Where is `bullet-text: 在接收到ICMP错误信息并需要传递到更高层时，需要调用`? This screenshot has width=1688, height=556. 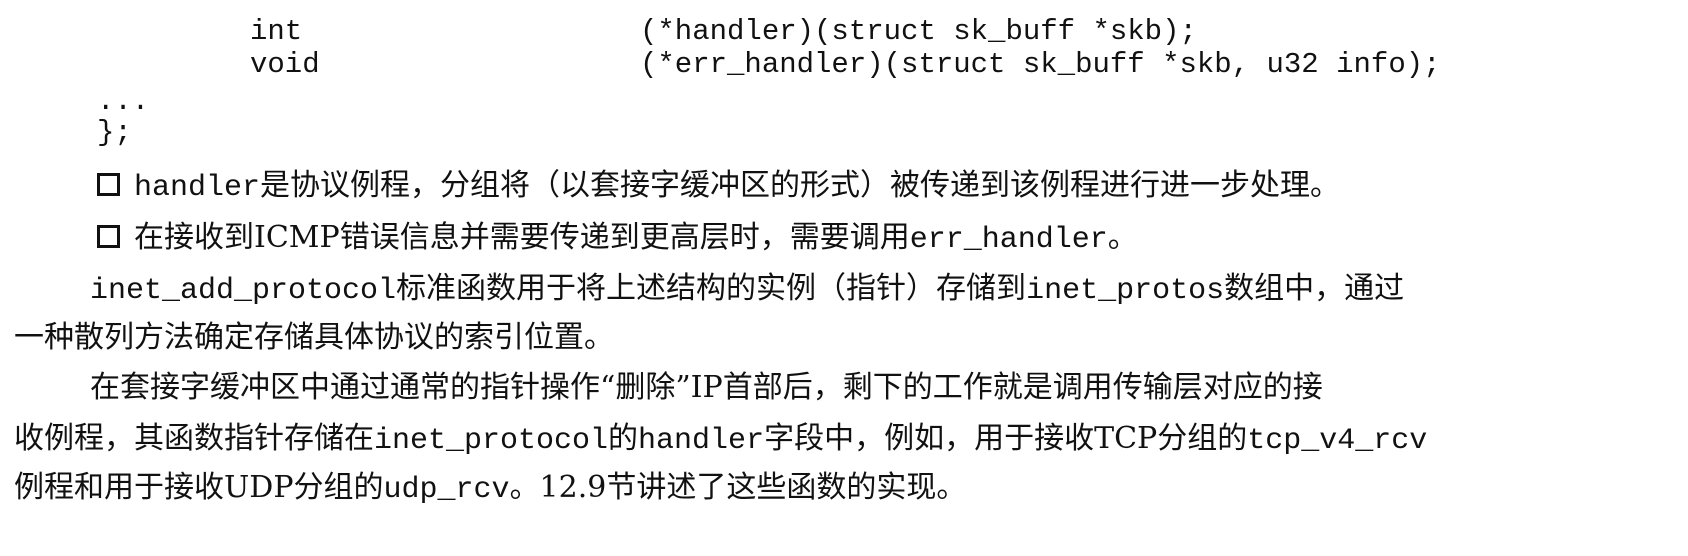 bullet-text: 在接收到ICMP错误信息并需要传递到更高层时，需要调用 is located at coordinates (522, 237).